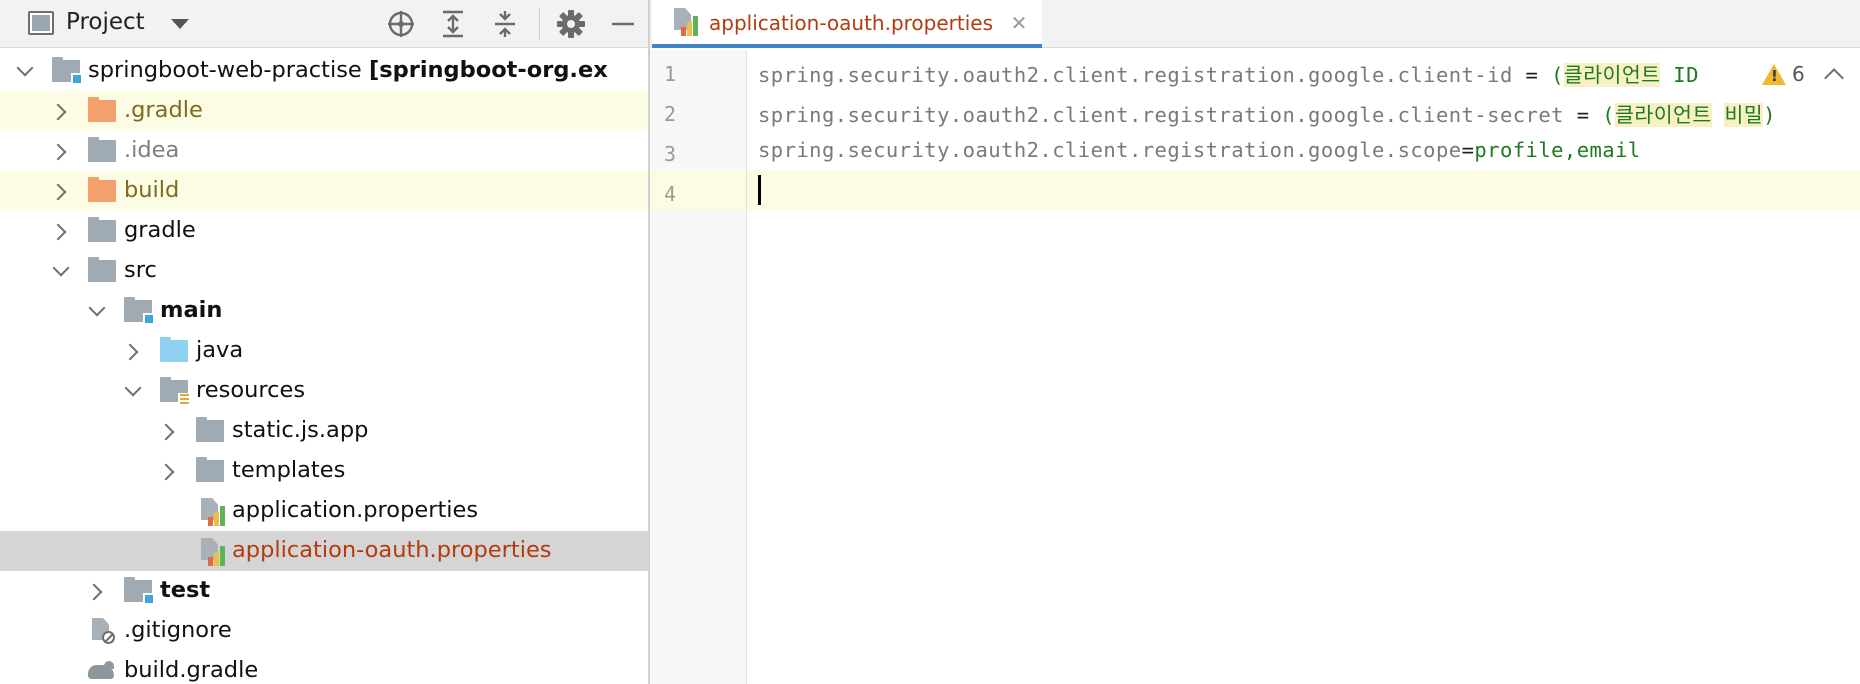 The image size is (1860, 684). I want to click on tree-item-label: test, so click(185, 590).